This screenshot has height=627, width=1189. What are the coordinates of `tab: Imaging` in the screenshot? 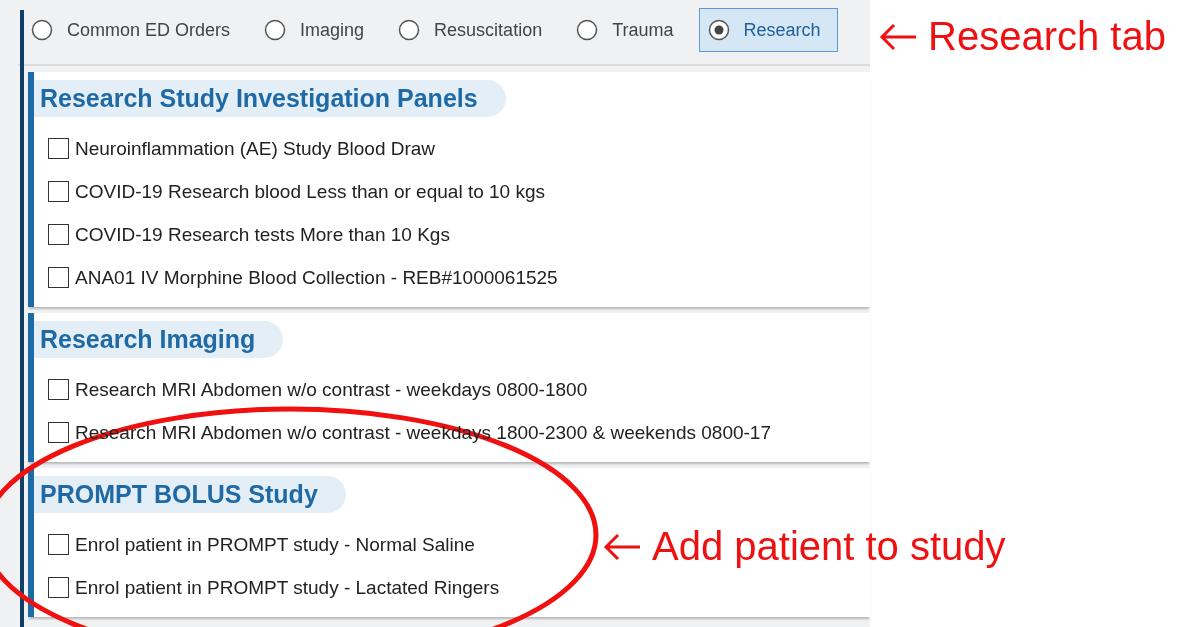 It's located at (318, 30).